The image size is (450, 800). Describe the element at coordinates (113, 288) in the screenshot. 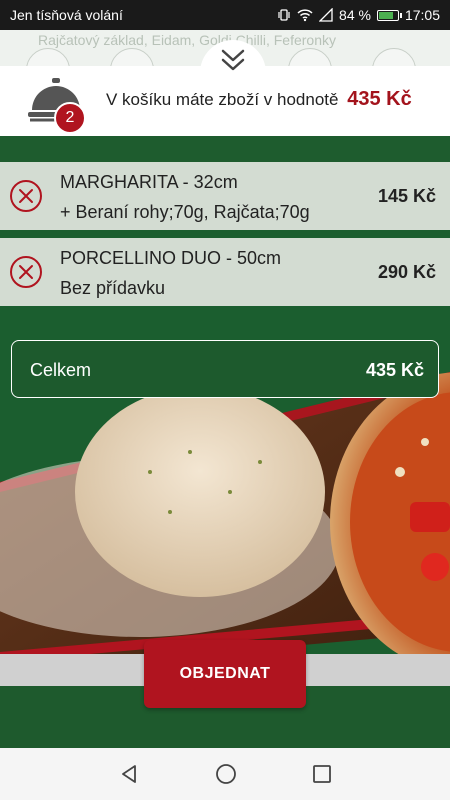

I see `item-extras: Bez přídavku` at that location.